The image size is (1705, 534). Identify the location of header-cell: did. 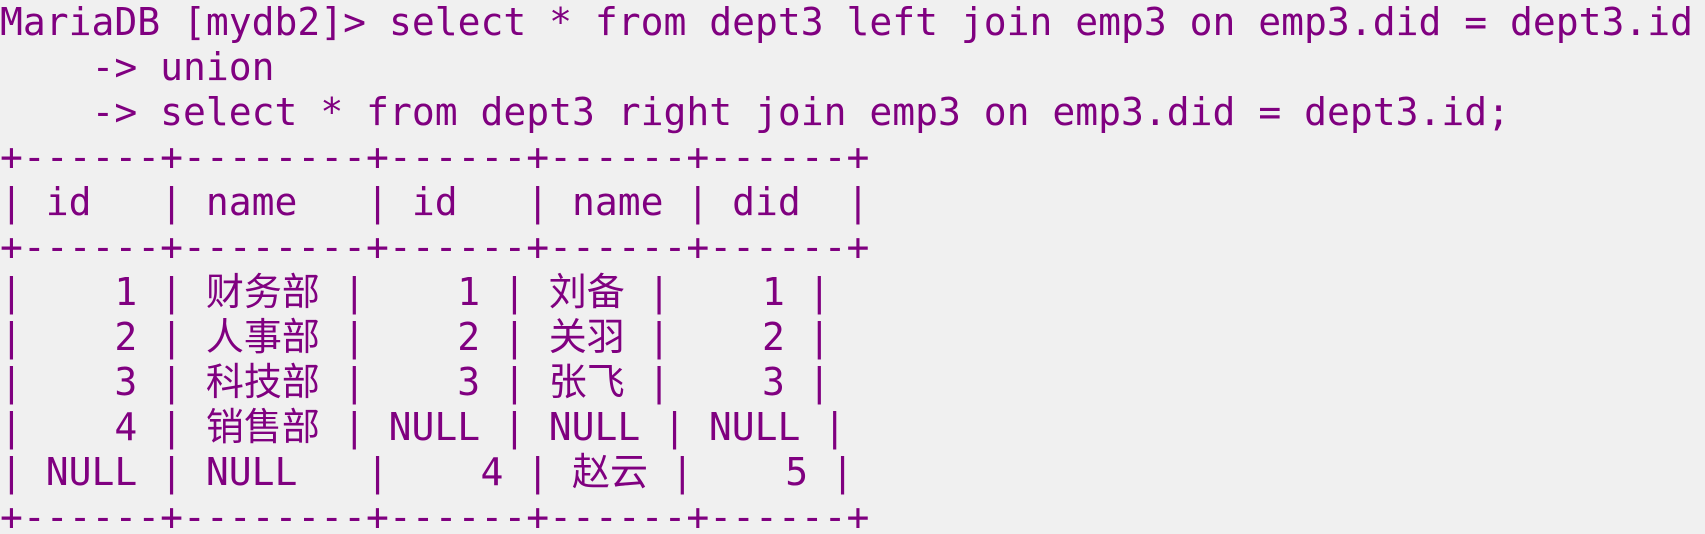
(766, 202).